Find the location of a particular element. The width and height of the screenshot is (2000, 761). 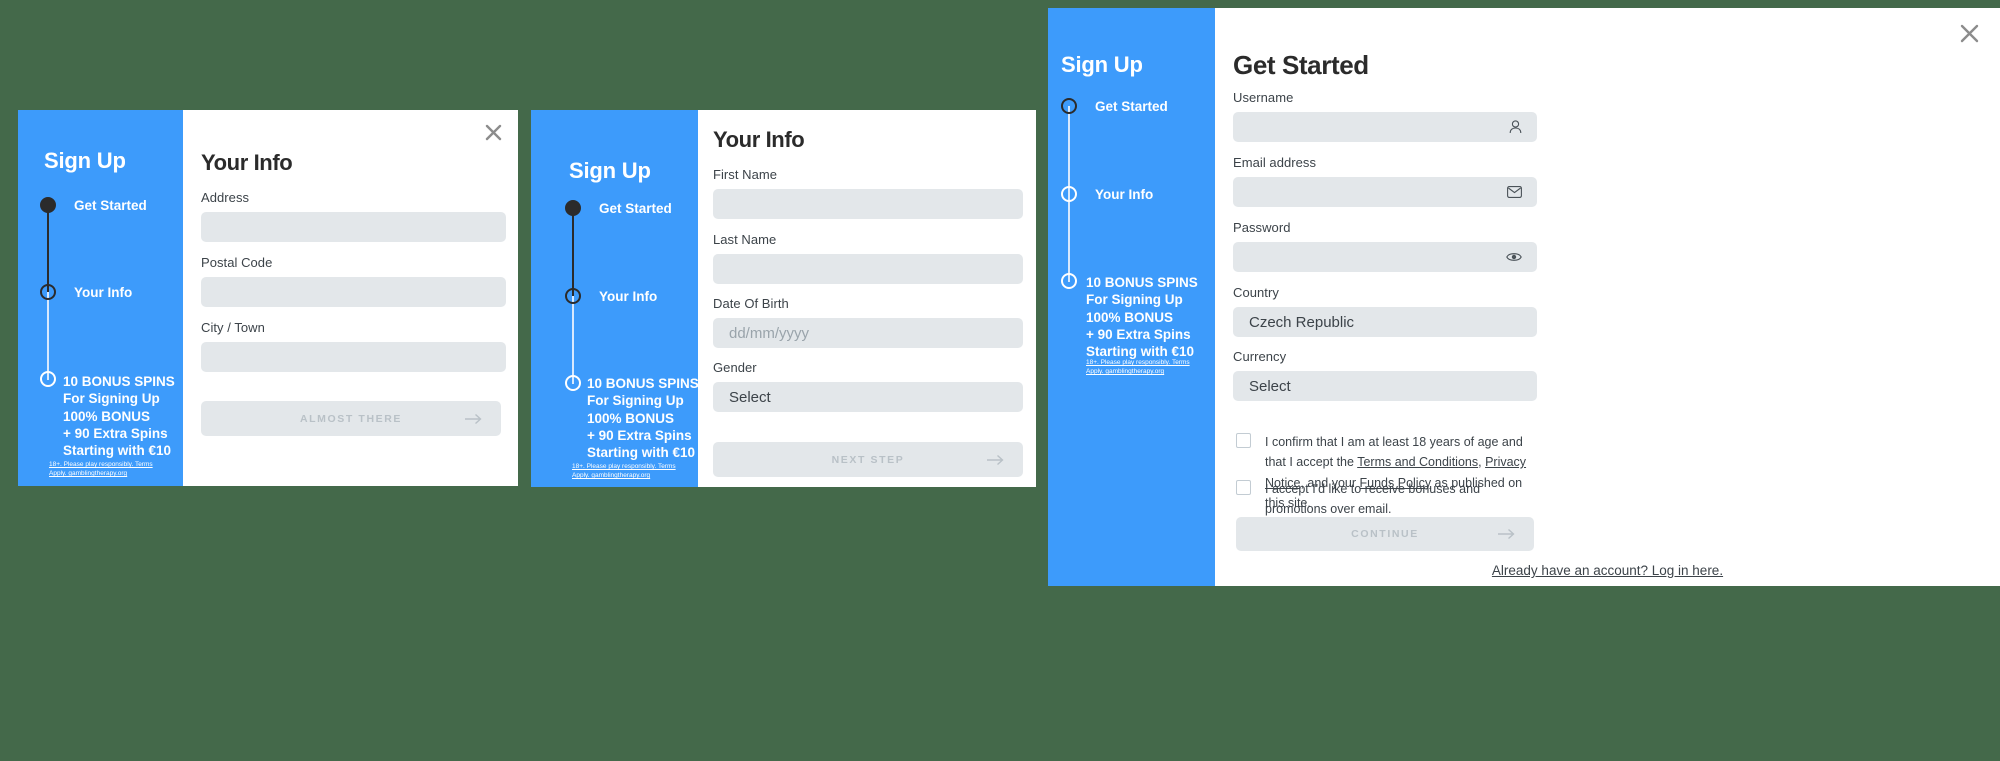

select-value: Czech Republic is located at coordinates (1302, 322).